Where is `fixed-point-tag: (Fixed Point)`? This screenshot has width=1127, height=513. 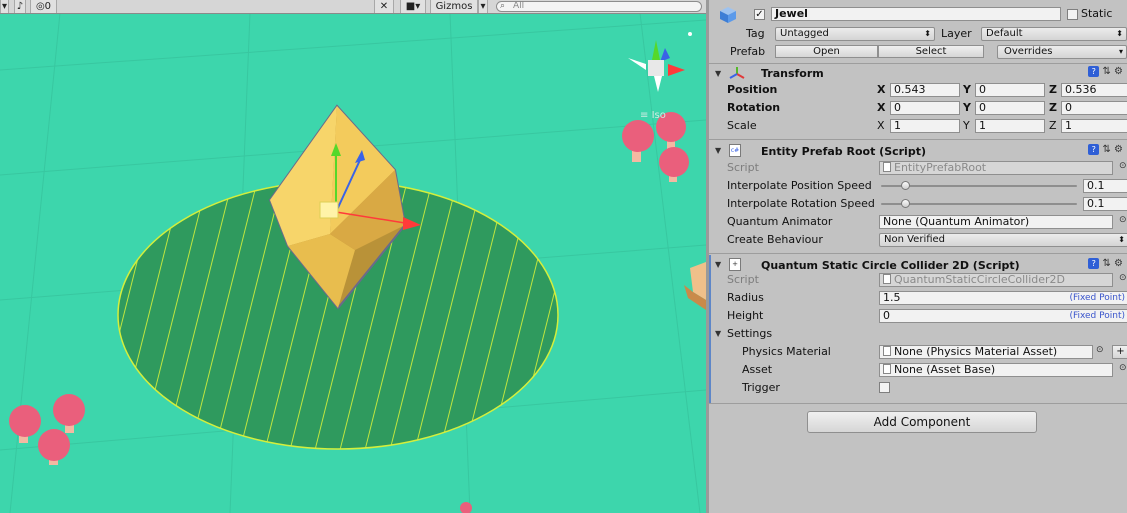 fixed-point-tag: (Fixed Point) is located at coordinates (1097, 316).